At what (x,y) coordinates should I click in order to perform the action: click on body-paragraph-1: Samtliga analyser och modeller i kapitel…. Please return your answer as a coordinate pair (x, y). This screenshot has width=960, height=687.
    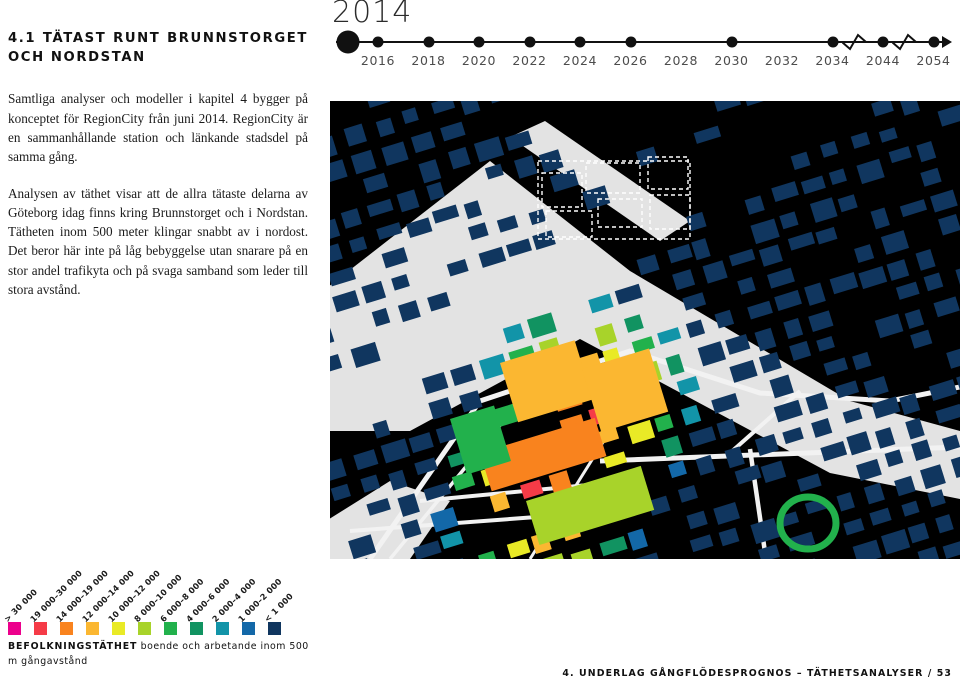
    Looking at the image, I should click on (158, 128).